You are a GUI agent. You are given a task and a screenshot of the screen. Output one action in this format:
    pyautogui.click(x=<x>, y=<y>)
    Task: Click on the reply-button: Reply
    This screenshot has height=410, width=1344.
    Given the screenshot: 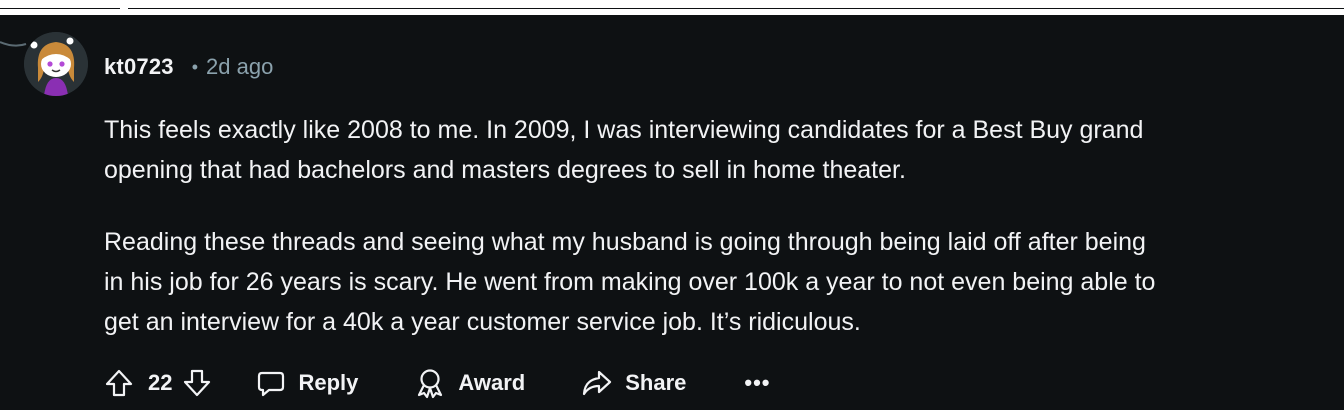 What is the action you would take?
    pyautogui.click(x=307, y=383)
    